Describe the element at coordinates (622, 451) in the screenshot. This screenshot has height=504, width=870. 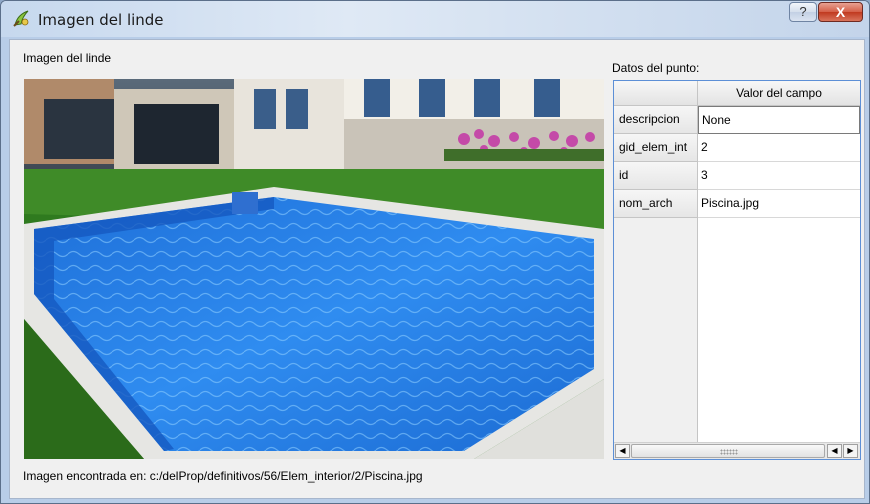
I see `scroll-left-icon: ◀` at that location.